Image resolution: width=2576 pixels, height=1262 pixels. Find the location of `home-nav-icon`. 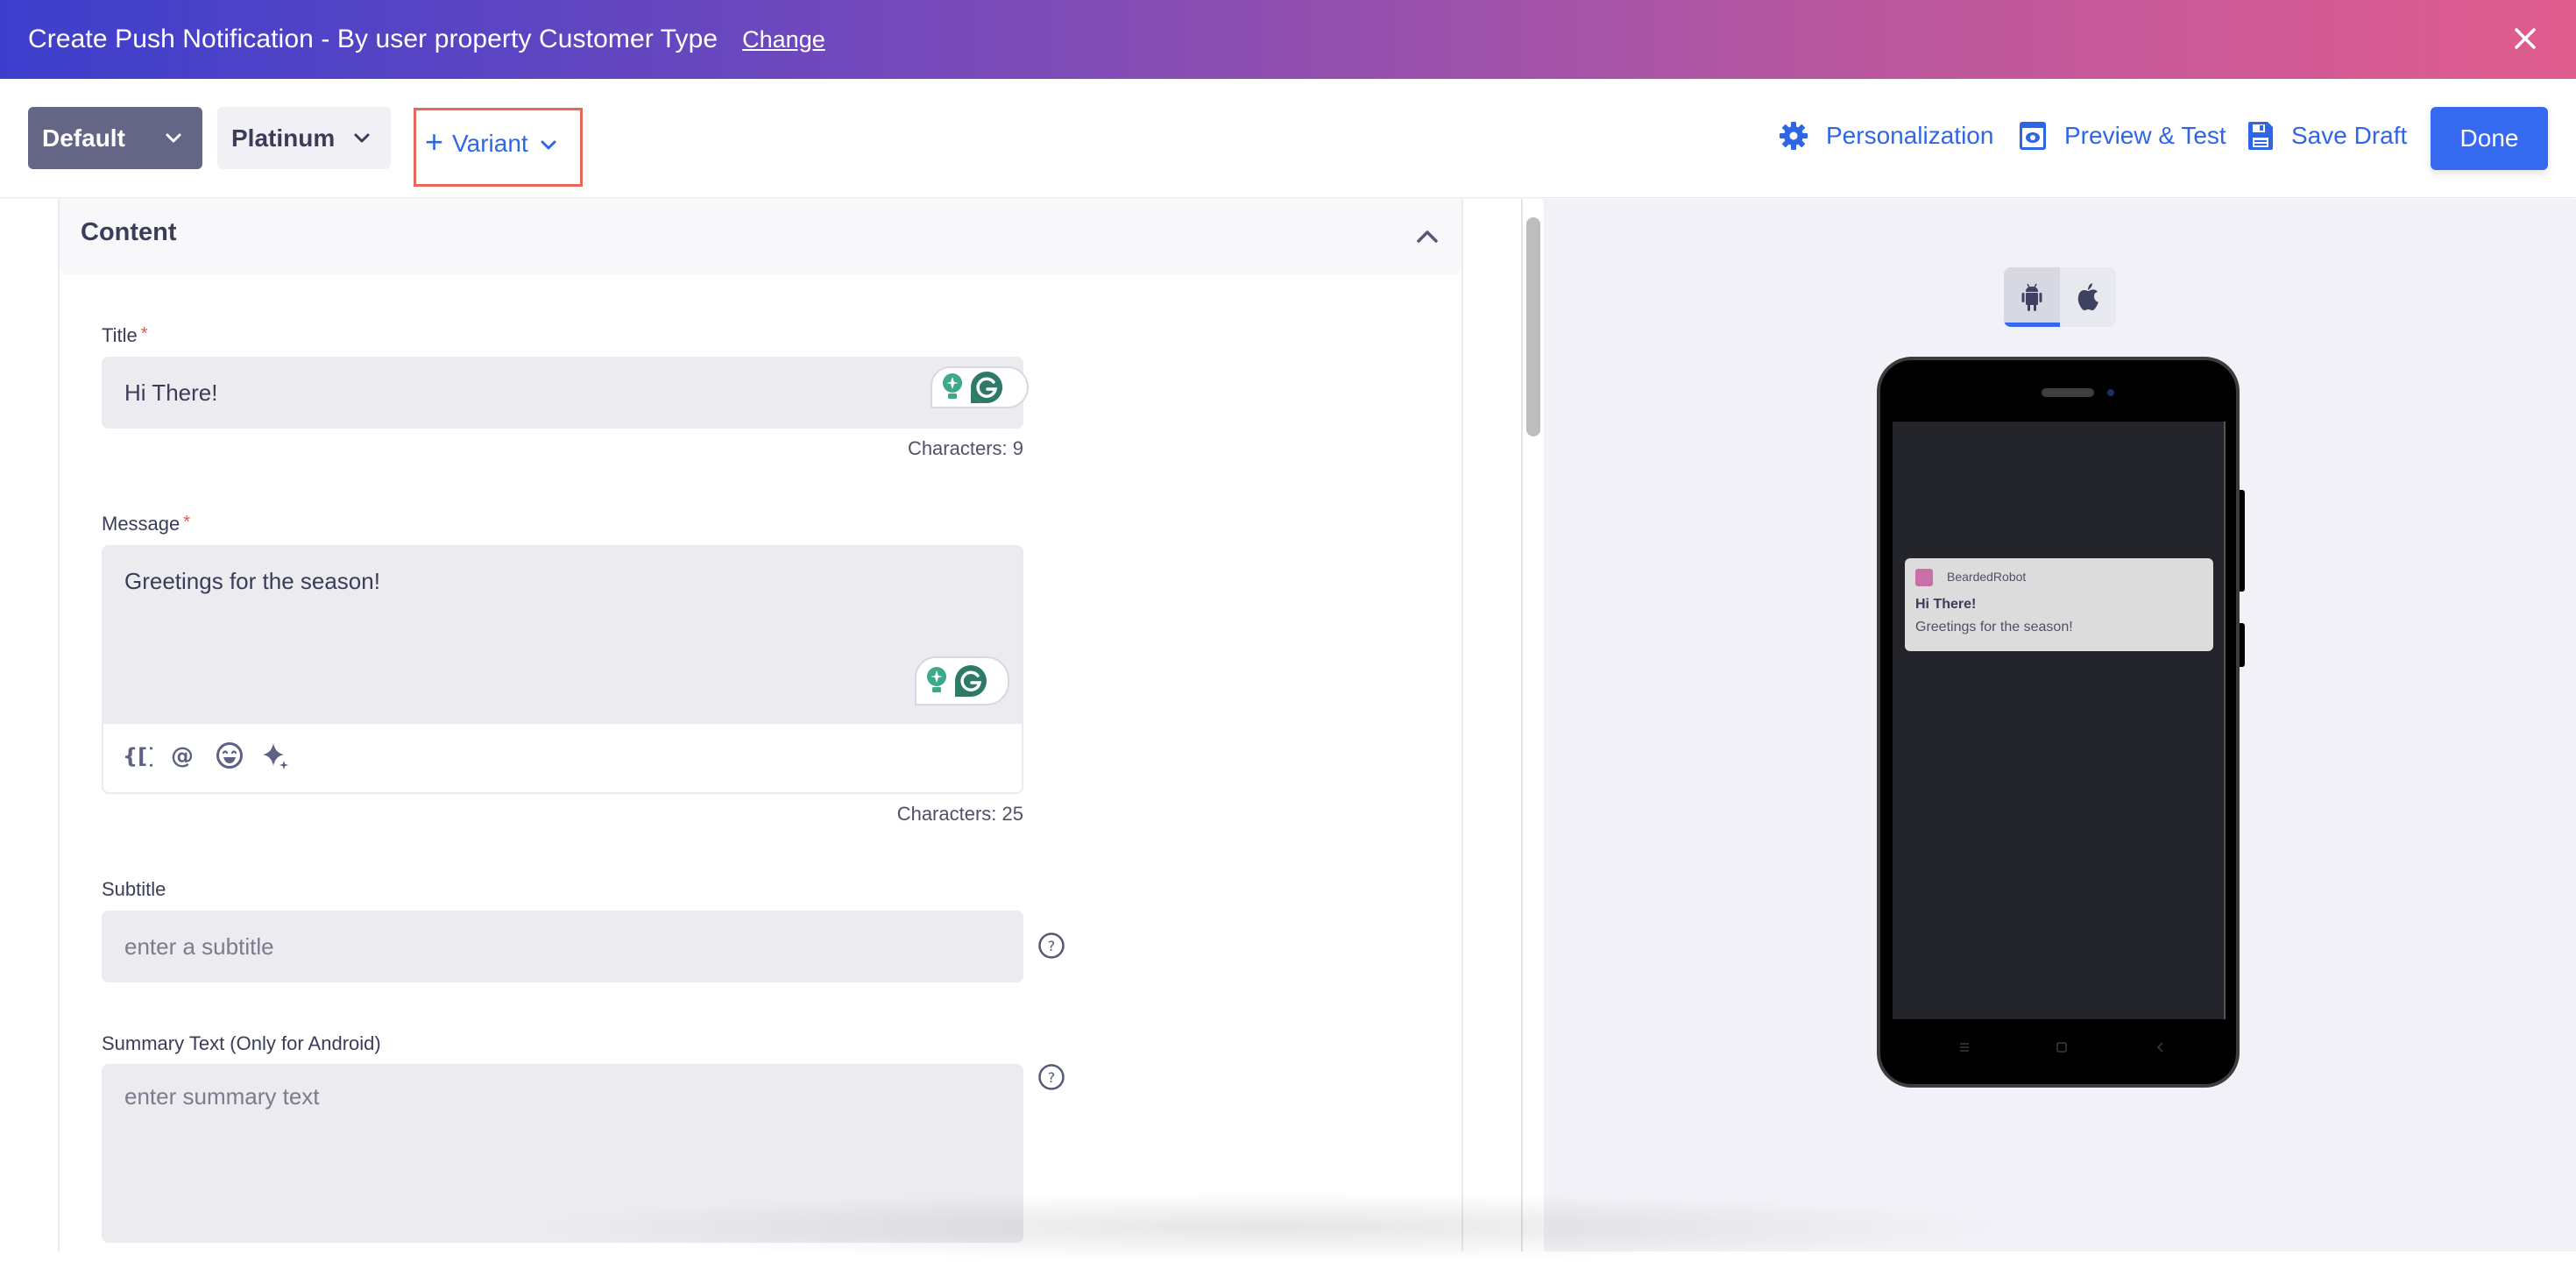

home-nav-icon is located at coordinates (2061, 1047).